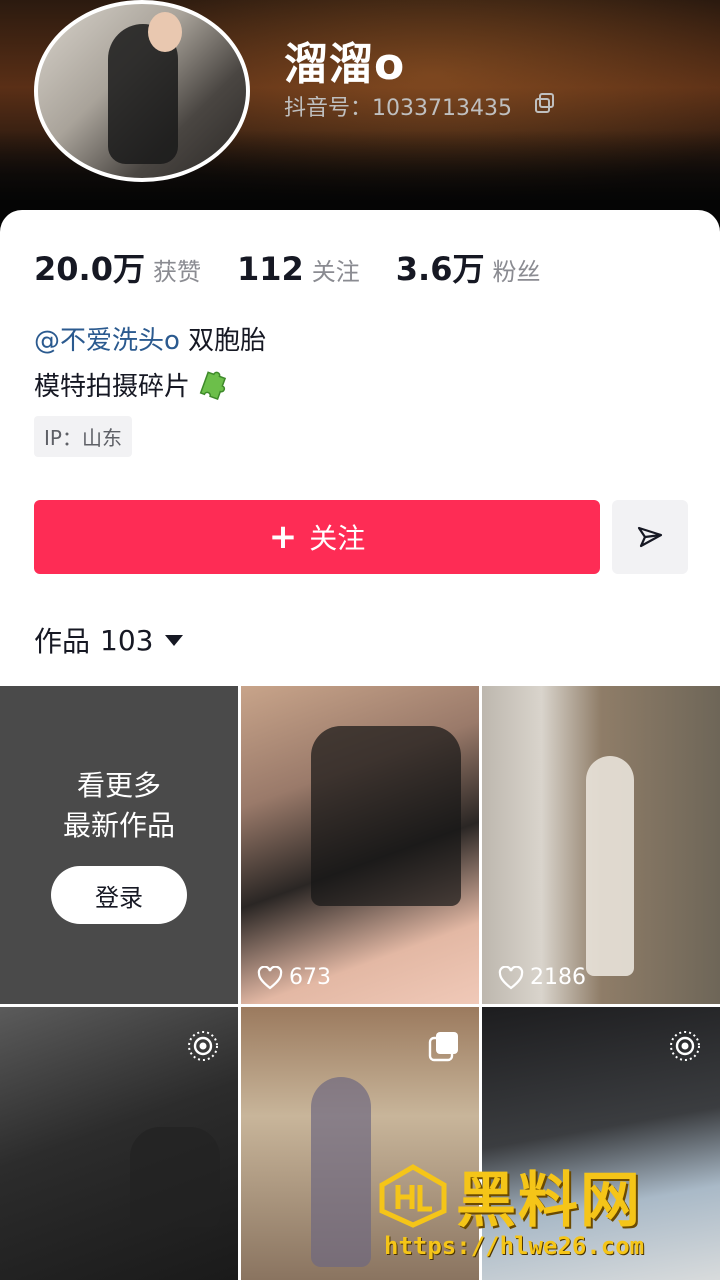 This screenshot has width=720, height=1280. I want to click on stat-followers: 3.6万 粉丝, so click(468, 267).